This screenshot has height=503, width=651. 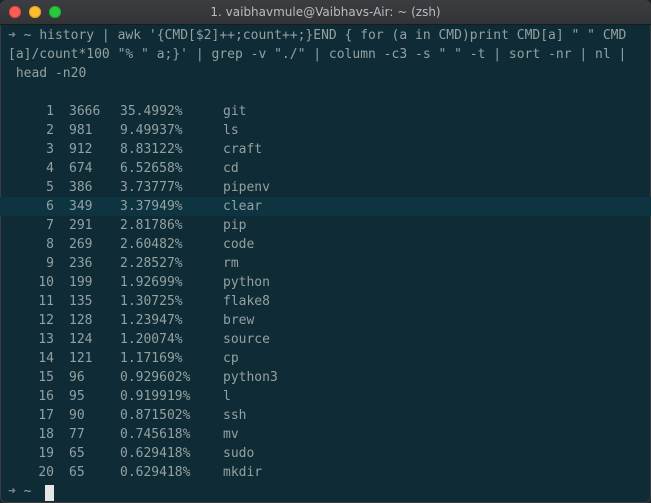 I want to click on row-command: l, so click(x=227, y=396).